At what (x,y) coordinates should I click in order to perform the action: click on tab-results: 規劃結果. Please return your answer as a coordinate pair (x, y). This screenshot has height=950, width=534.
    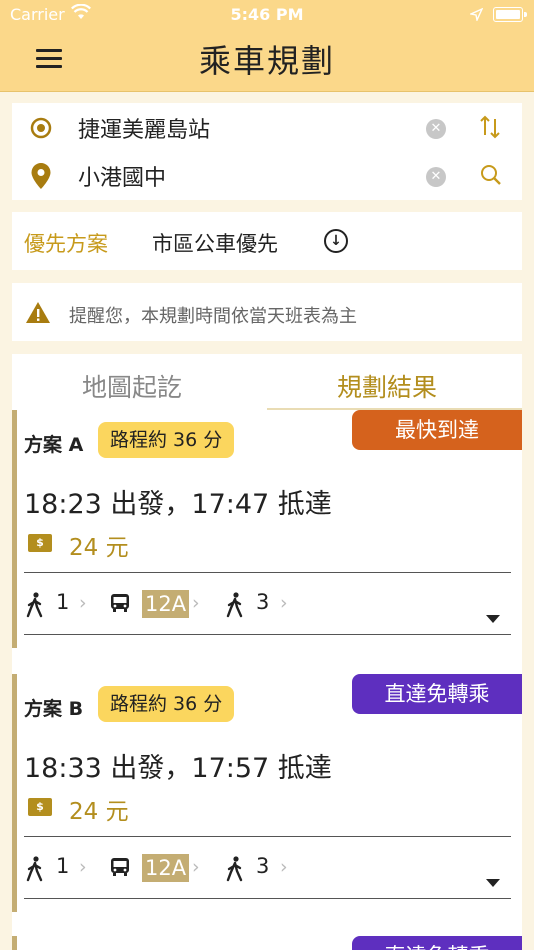
    Looking at the image, I should click on (387, 386).